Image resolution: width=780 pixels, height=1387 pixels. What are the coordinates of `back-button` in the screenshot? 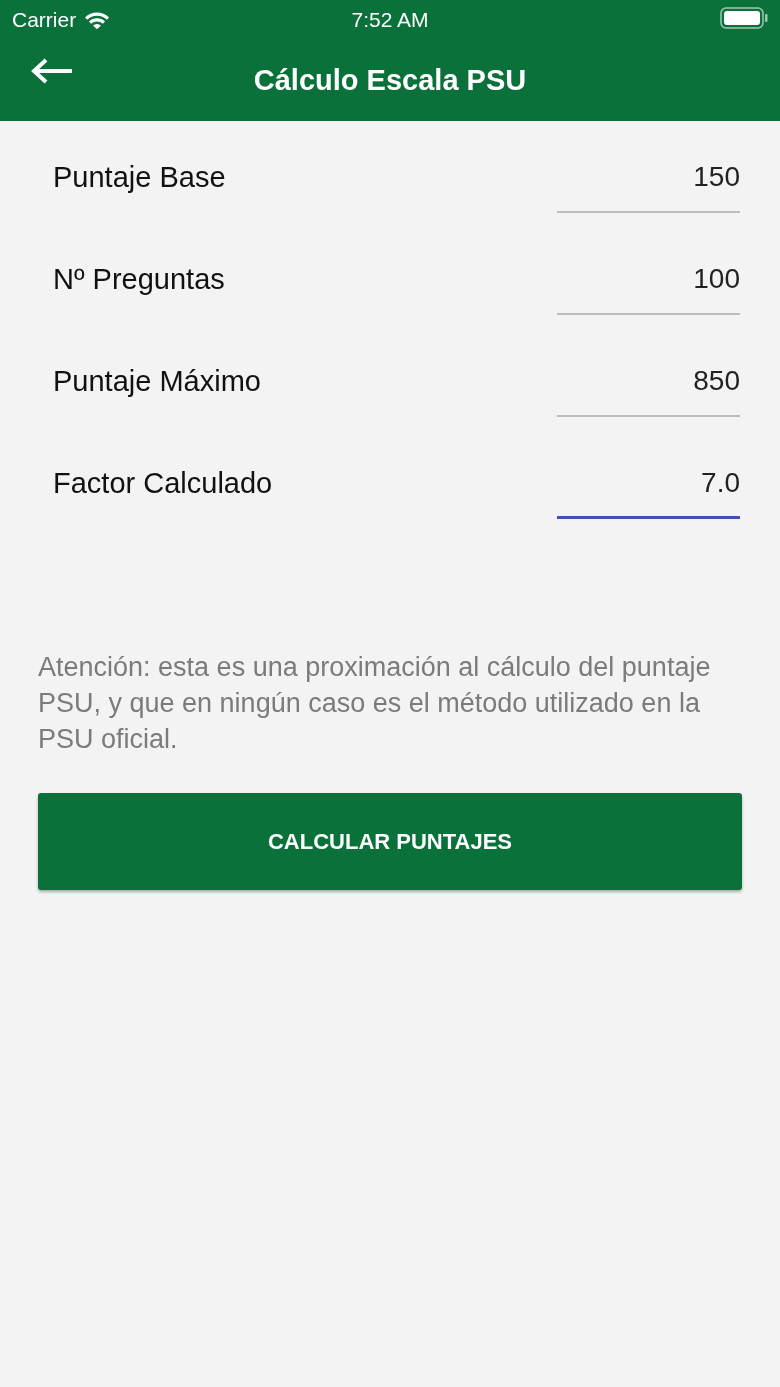 It's located at (52, 70).